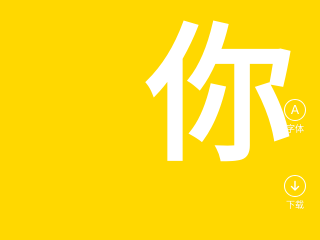 The height and width of the screenshot is (240, 320). I want to click on download-button: 下载, so click(295, 193).